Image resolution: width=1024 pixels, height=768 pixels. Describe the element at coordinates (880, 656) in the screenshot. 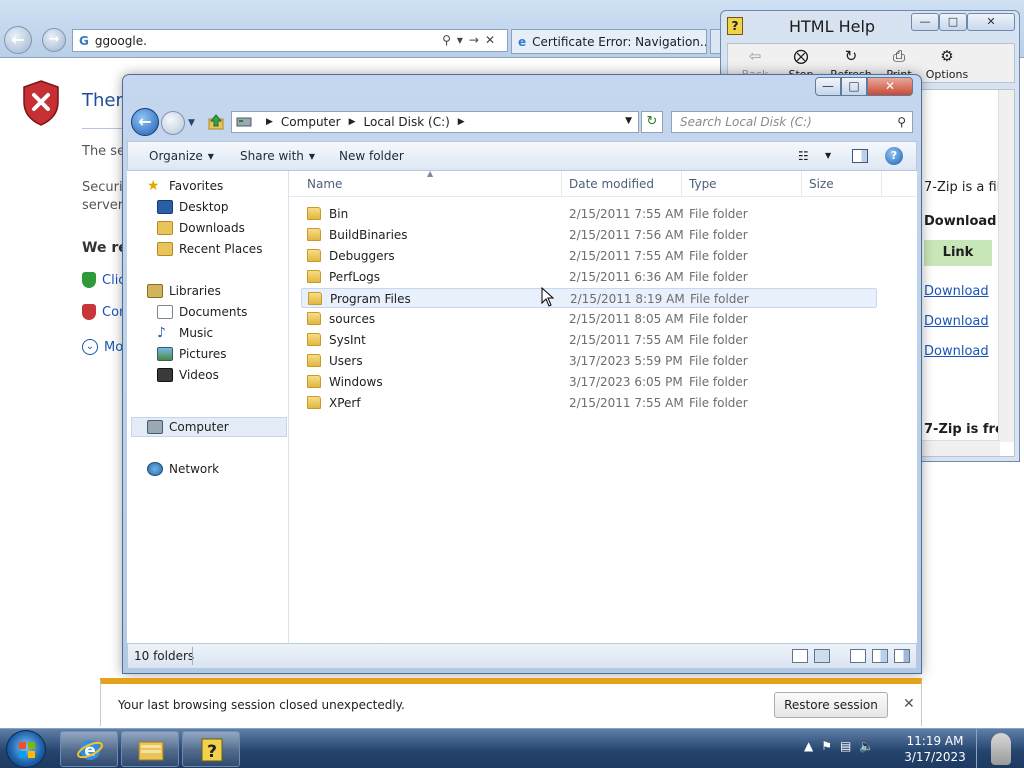

I see `preview-layout-icon` at that location.